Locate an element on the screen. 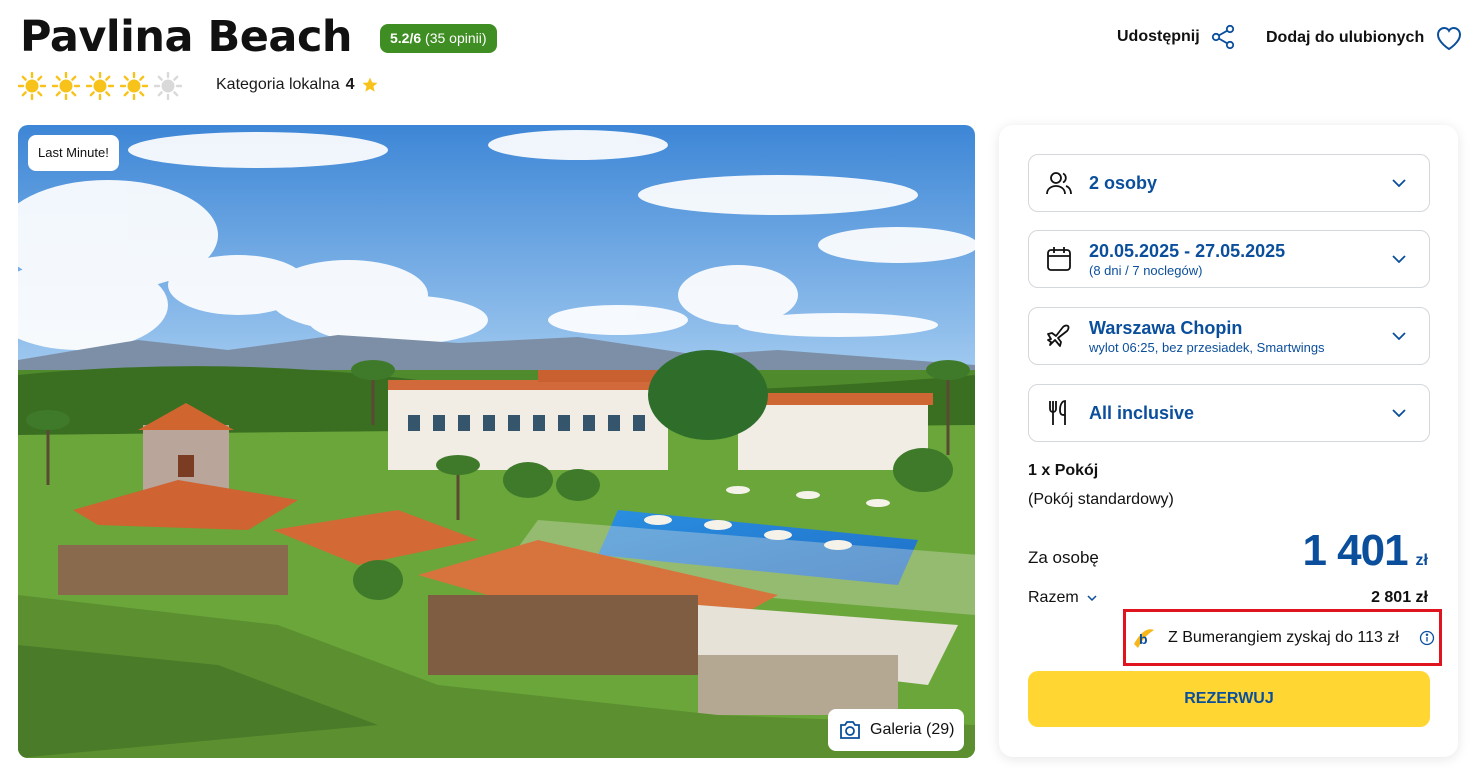 The width and height of the screenshot is (1476, 768). favorite-button: Dodaj do ulubionych is located at coordinates (1365, 38).